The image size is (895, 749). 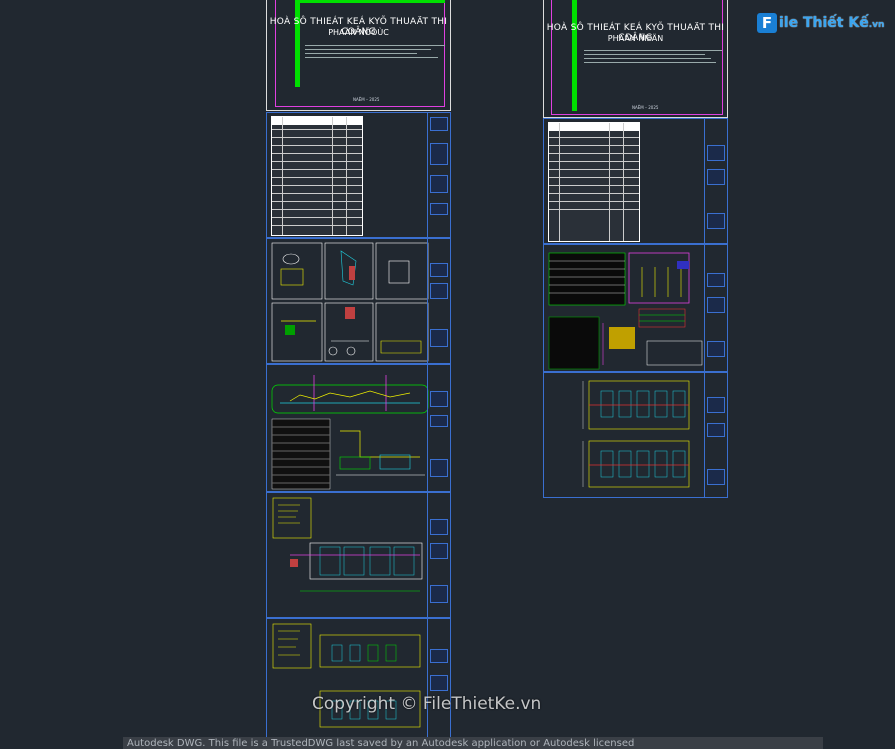 I want to click on sheet-elevation-water, so click(x=358, y=683).